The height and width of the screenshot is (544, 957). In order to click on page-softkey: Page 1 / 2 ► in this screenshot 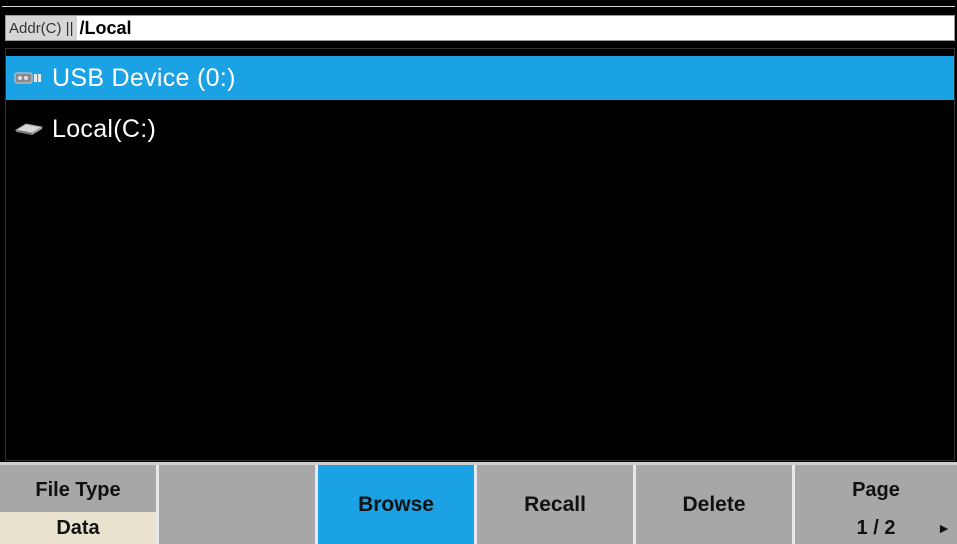, I will do `click(876, 504)`.